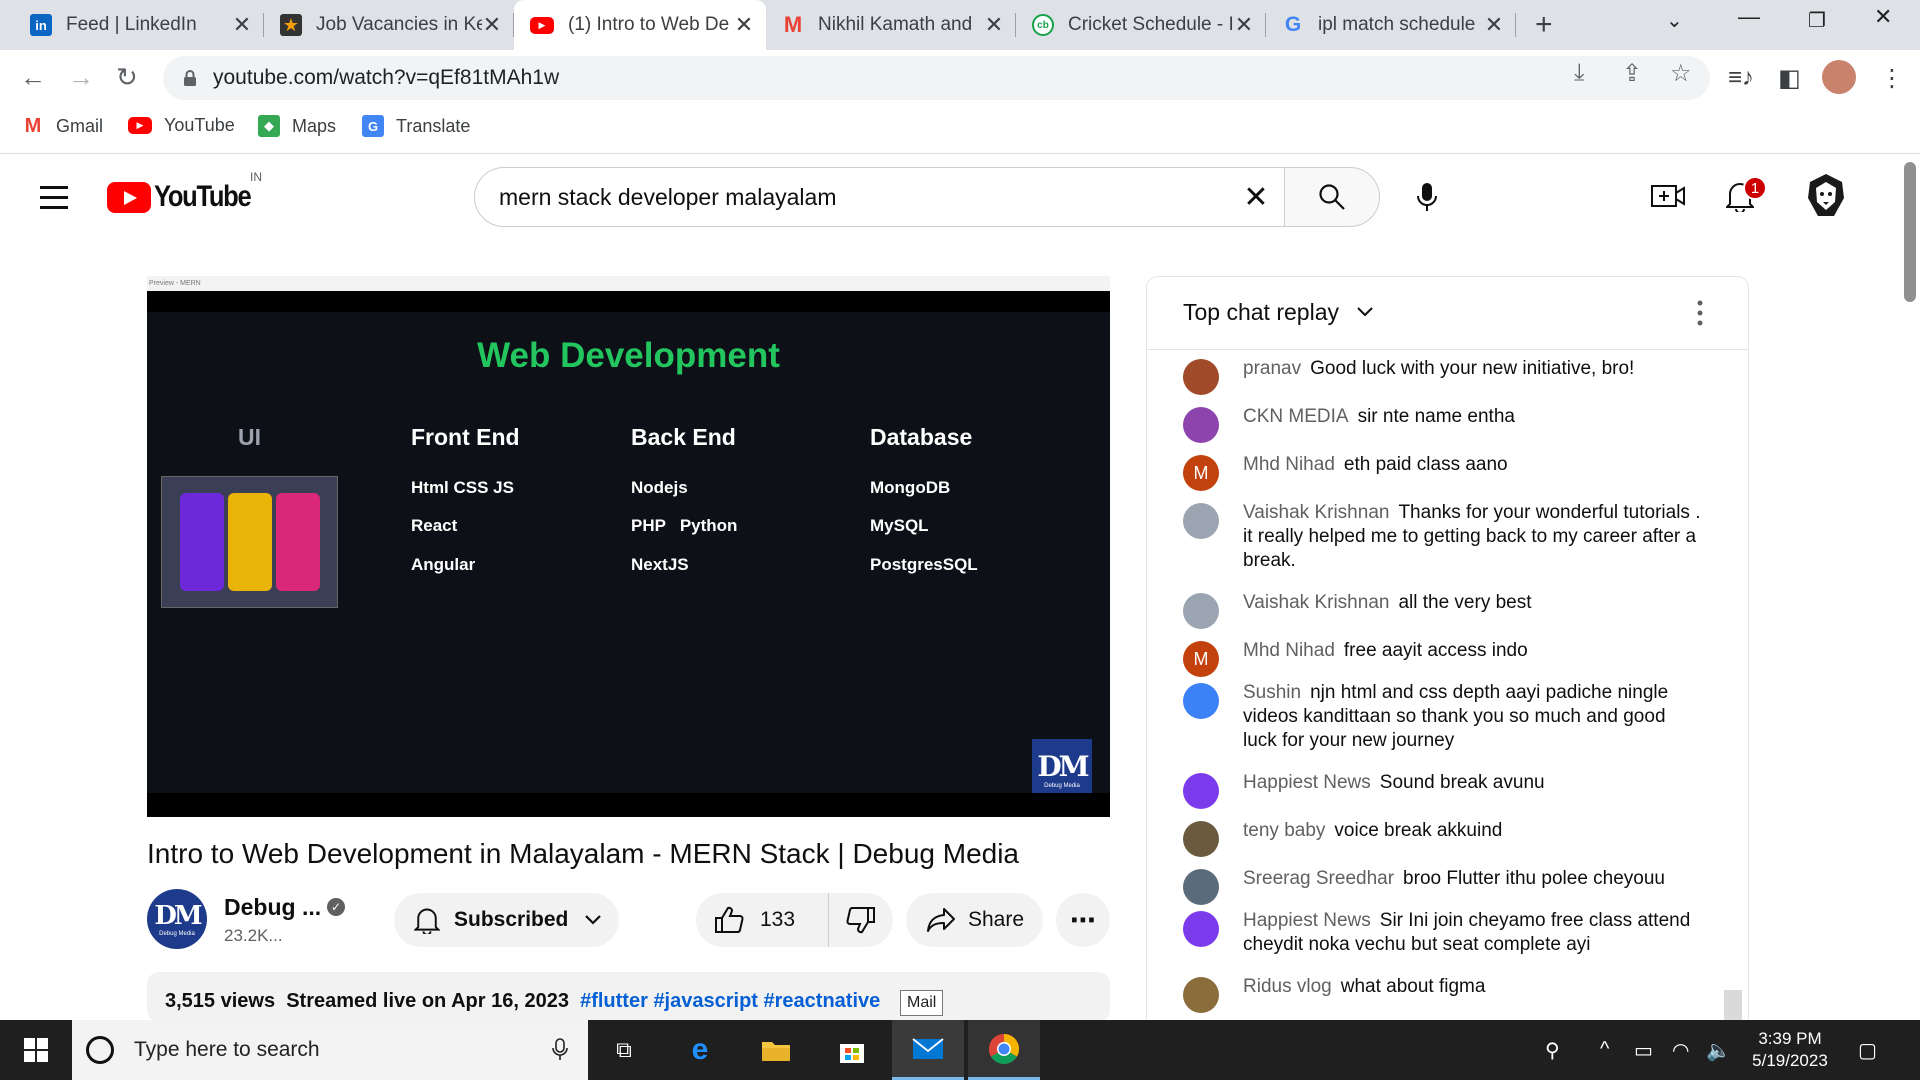 The height and width of the screenshot is (1080, 1920). I want to click on gmail-icon: M, so click(33, 125).